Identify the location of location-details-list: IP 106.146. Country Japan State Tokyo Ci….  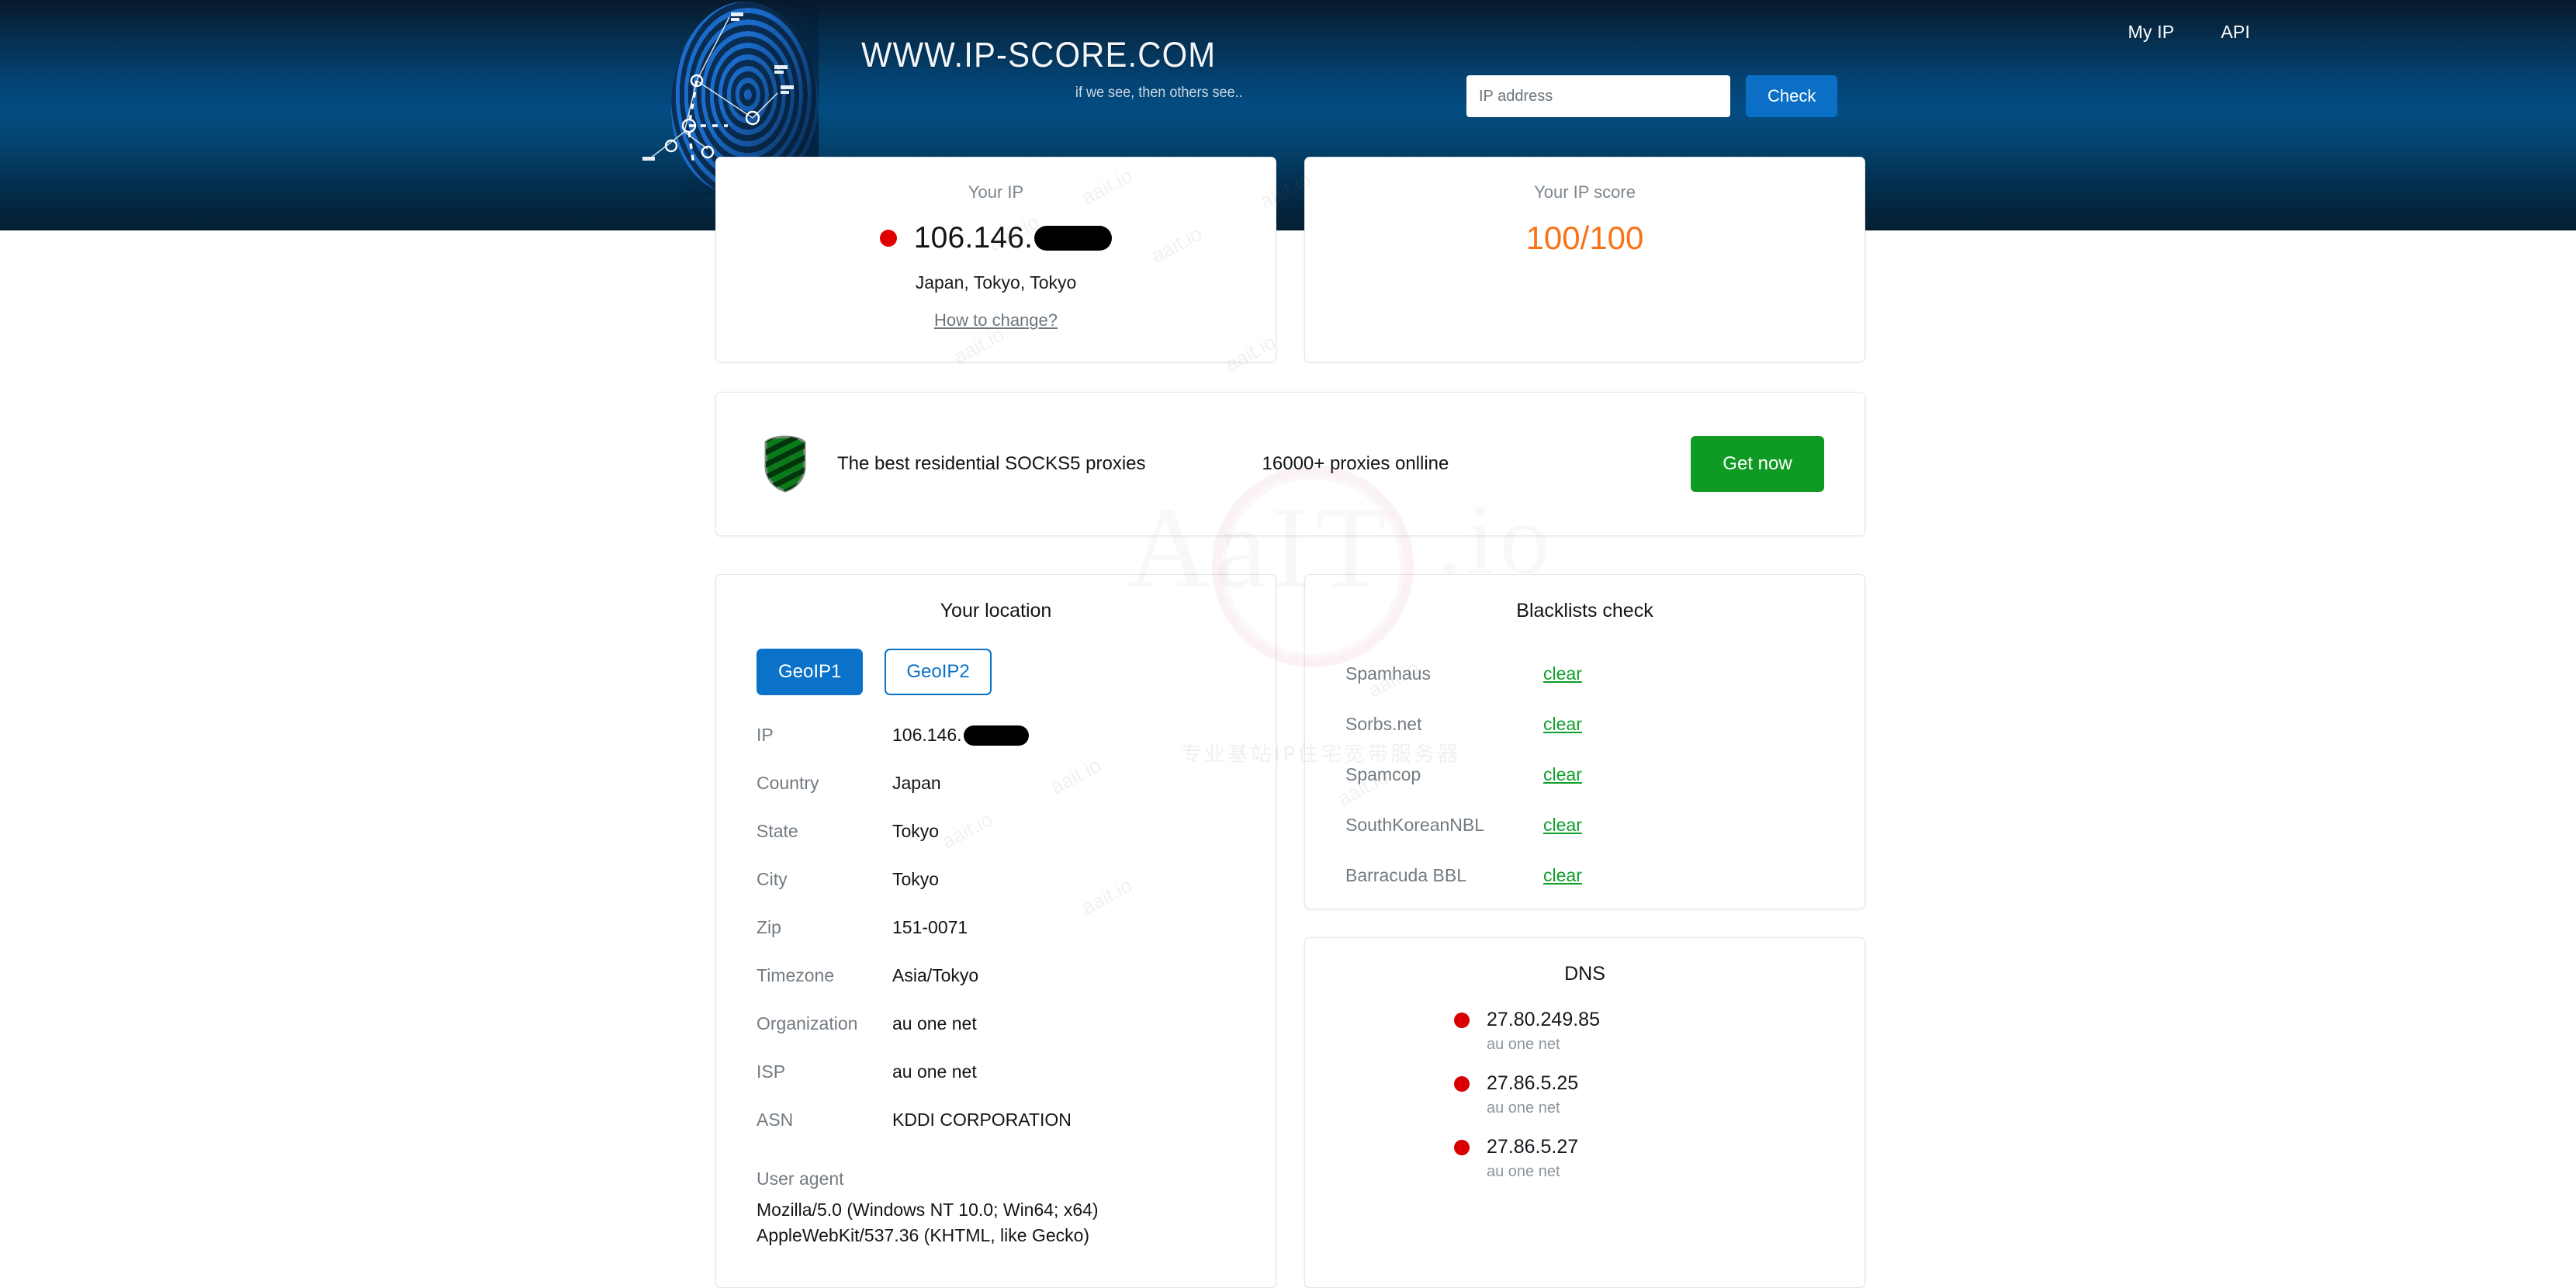
(996, 926).